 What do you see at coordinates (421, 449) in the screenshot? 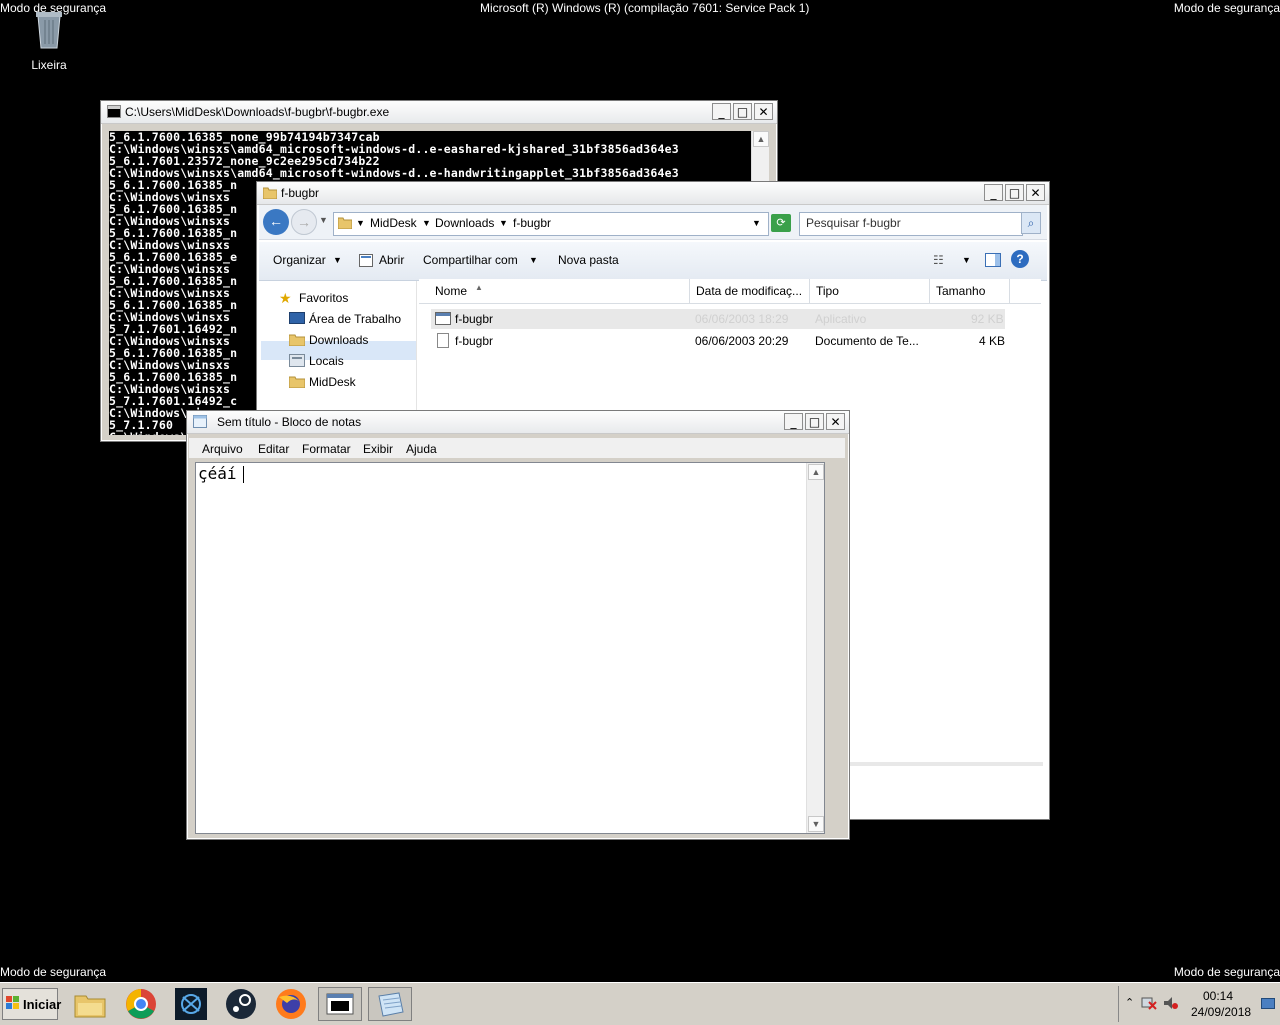
I see `menu-help: Ajuda` at bounding box center [421, 449].